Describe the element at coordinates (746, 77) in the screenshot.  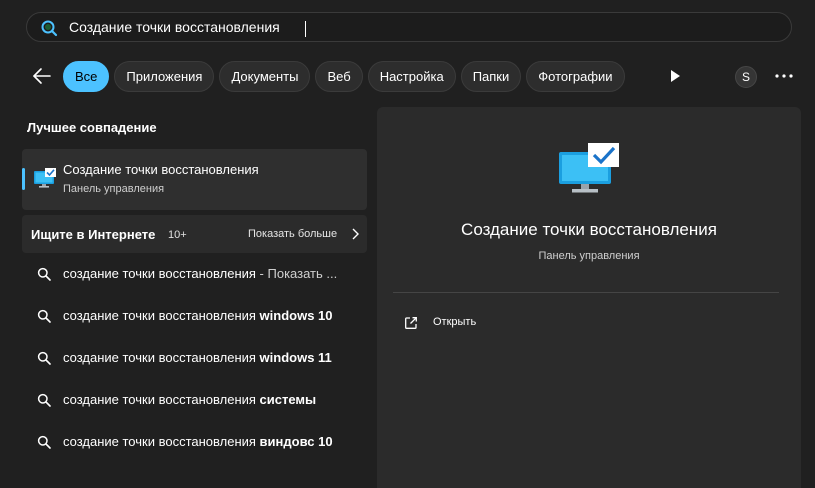
I see `avatar: S` at that location.